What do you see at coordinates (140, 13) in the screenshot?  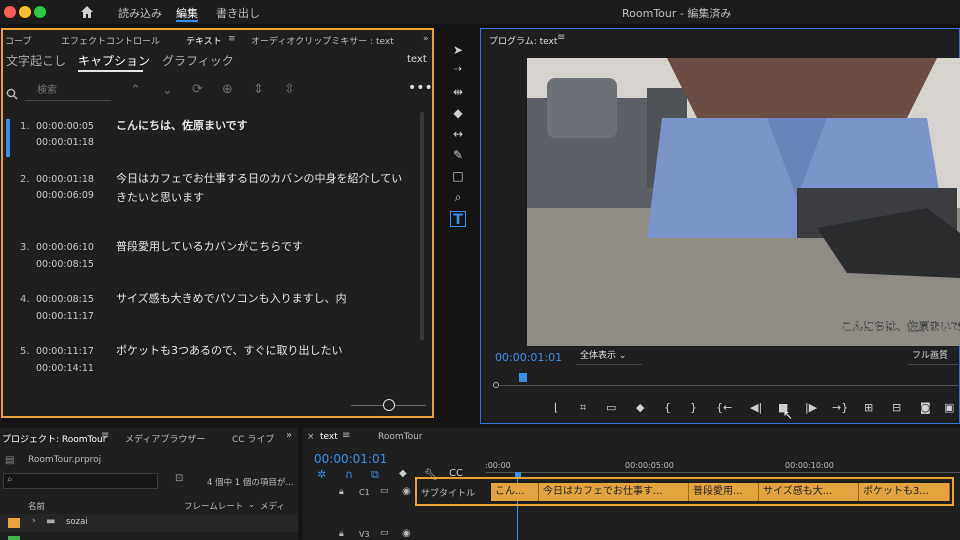 I see `menu-import: 読み込み` at bounding box center [140, 13].